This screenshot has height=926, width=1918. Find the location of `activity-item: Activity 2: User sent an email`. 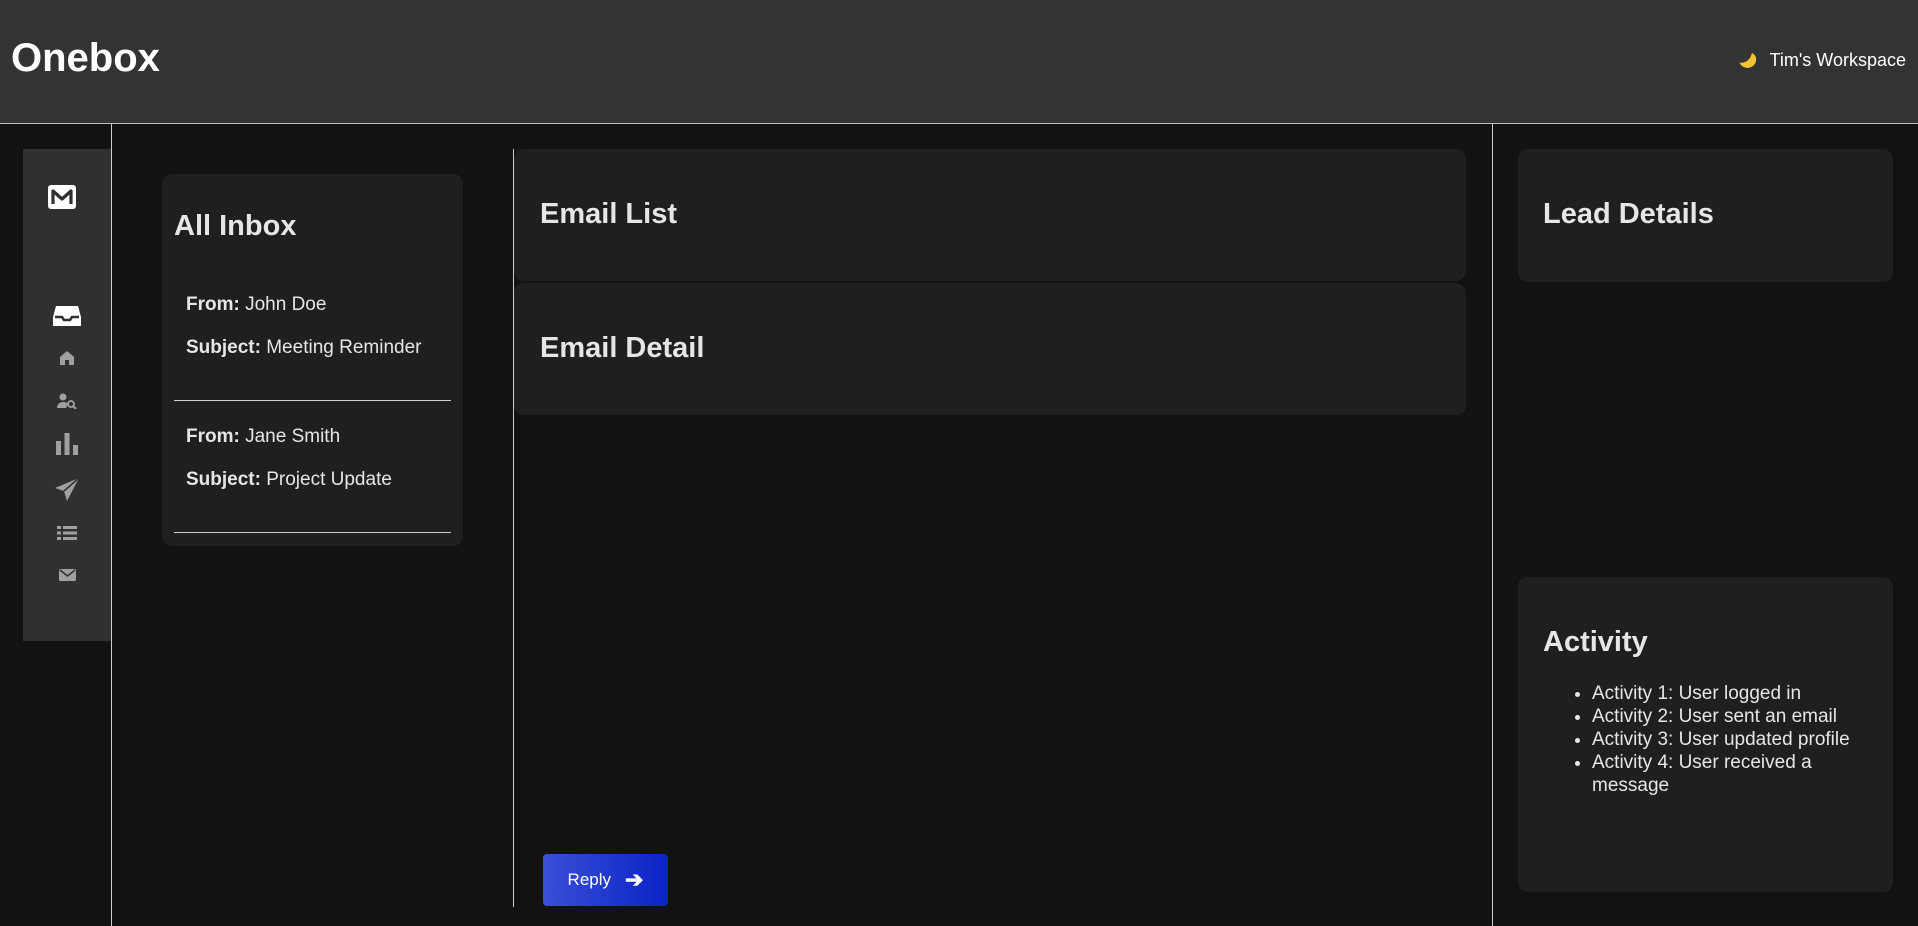

activity-item: Activity 2: User sent an email is located at coordinates (1727, 716).